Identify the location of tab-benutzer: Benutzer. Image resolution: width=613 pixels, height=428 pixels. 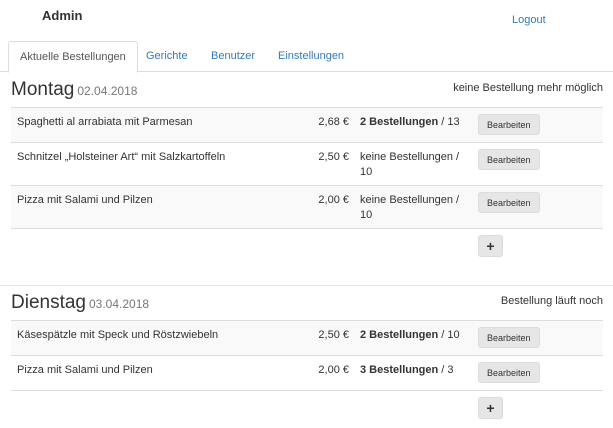
(233, 56).